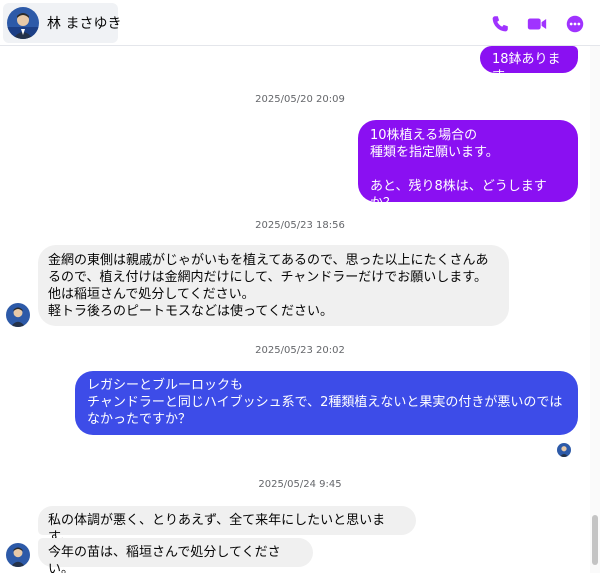  I want to click on timestamp: 2025/05/24 9:45, so click(300, 484).